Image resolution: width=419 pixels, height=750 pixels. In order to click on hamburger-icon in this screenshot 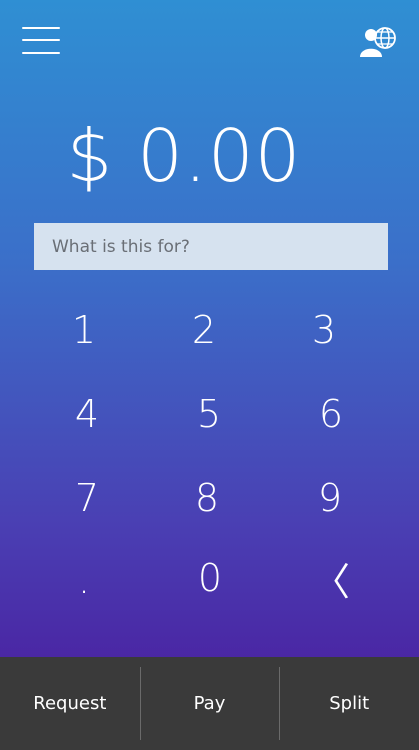, I will do `click(41, 41)`.